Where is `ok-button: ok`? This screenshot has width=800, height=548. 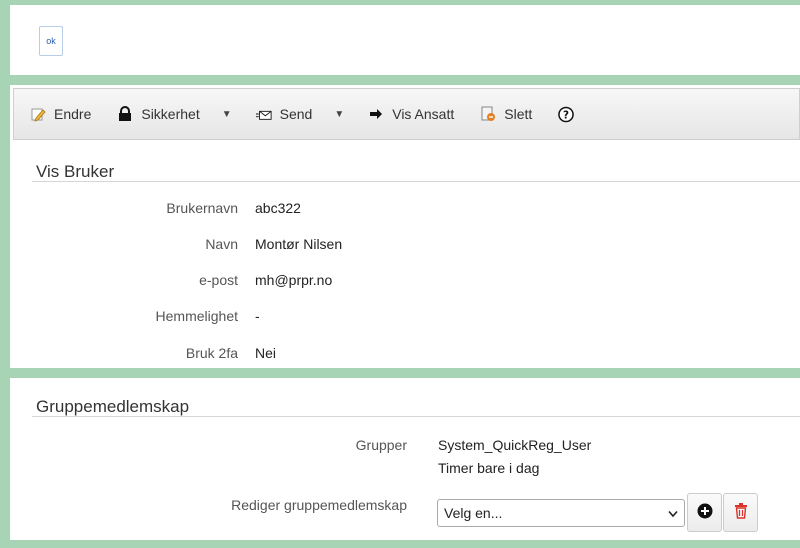 ok-button: ok is located at coordinates (51, 41).